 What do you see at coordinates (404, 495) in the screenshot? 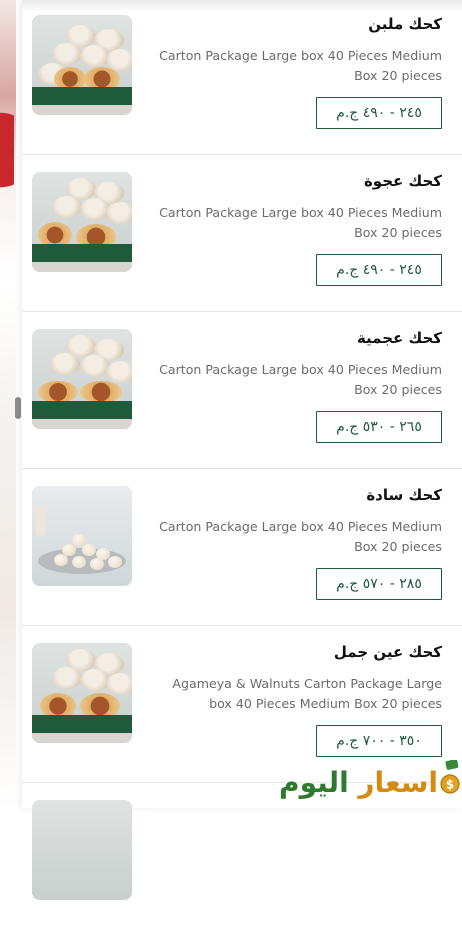
I see `product-title: كحك سادة` at bounding box center [404, 495].